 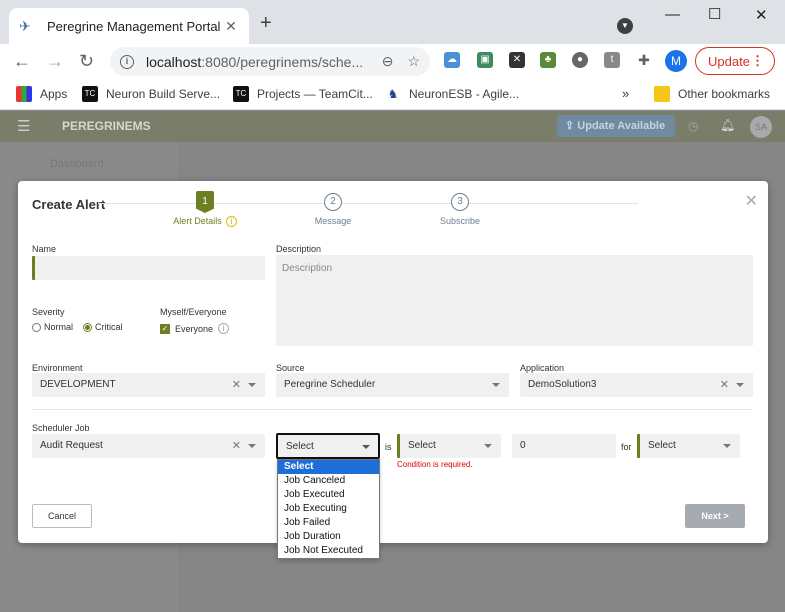 I want to click on circle-extension-icon: ●, so click(x=580, y=60).